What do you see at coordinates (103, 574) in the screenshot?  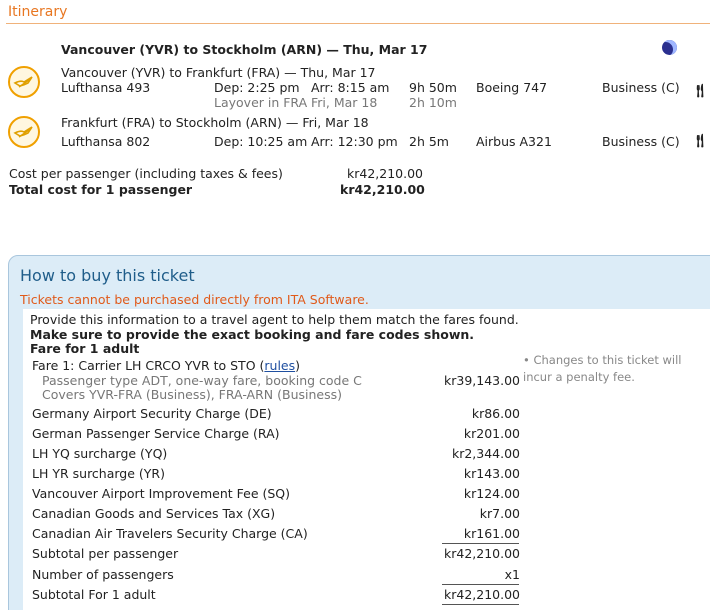 I see `passengers-label: Number of passengers` at bounding box center [103, 574].